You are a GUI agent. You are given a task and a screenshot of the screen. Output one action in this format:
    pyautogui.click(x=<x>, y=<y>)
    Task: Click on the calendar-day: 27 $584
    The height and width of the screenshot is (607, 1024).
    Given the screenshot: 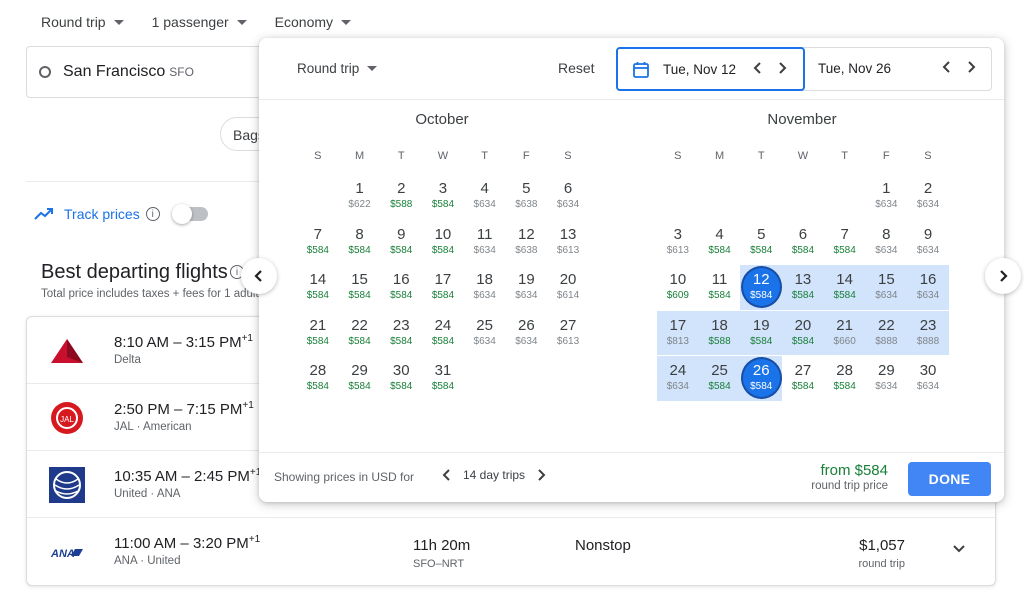 What is the action you would take?
    pyautogui.click(x=803, y=378)
    